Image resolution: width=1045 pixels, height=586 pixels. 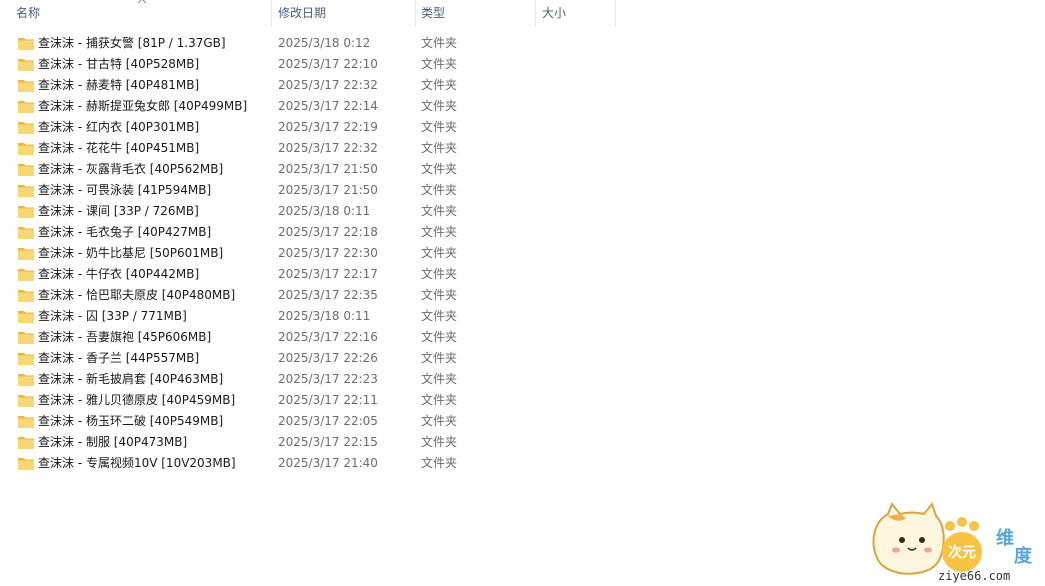 What do you see at coordinates (328, 400) in the screenshot?
I see `file-modified-date: 2025/3/17 22:11` at bounding box center [328, 400].